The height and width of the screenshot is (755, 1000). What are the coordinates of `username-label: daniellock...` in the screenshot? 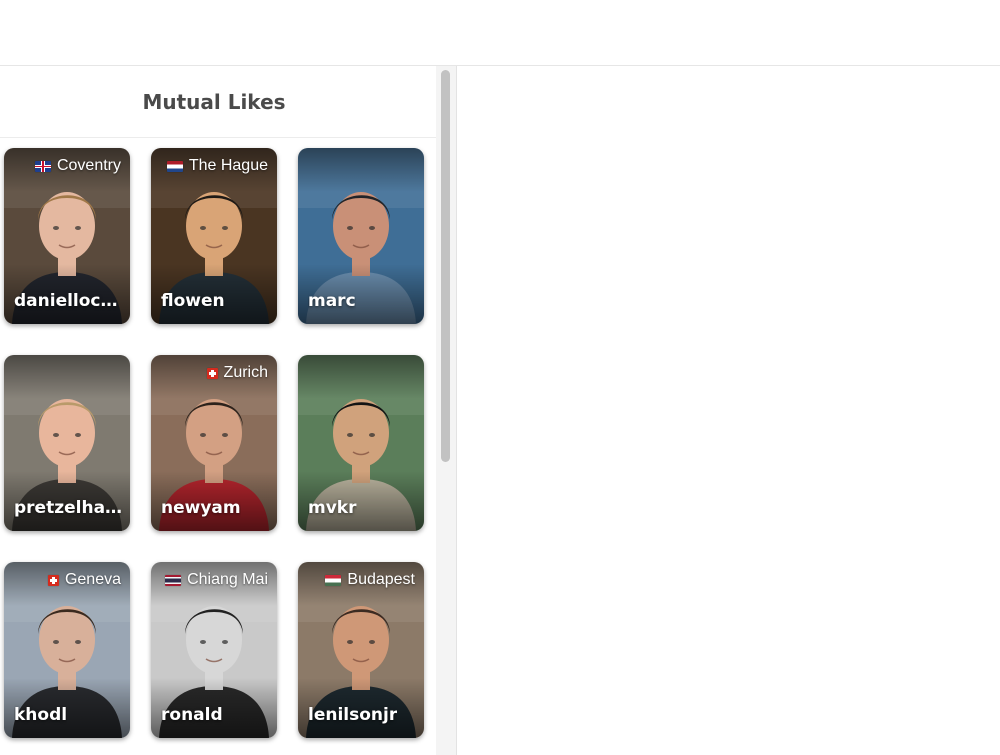 It's located at (70, 301).